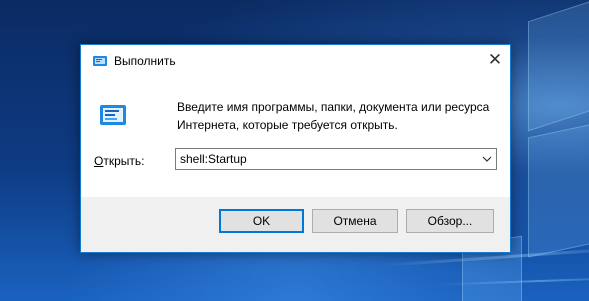 The height and width of the screenshot is (301, 589). Describe the element at coordinates (287, 125) in the screenshot. I see `description-line: Интернета, которые требуется открыть.` at that location.